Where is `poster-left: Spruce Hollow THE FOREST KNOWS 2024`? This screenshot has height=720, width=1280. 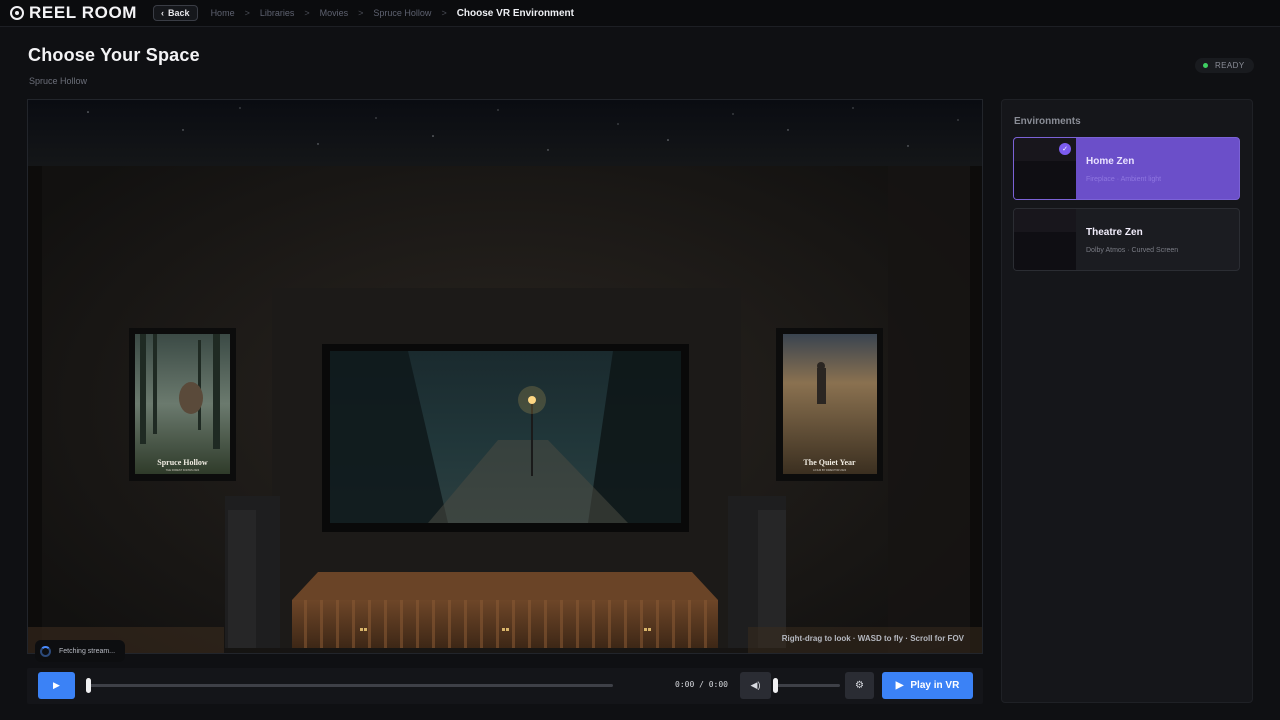
poster-left: Spruce Hollow THE FOREST KNOWS 2024 is located at coordinates (182, 404).